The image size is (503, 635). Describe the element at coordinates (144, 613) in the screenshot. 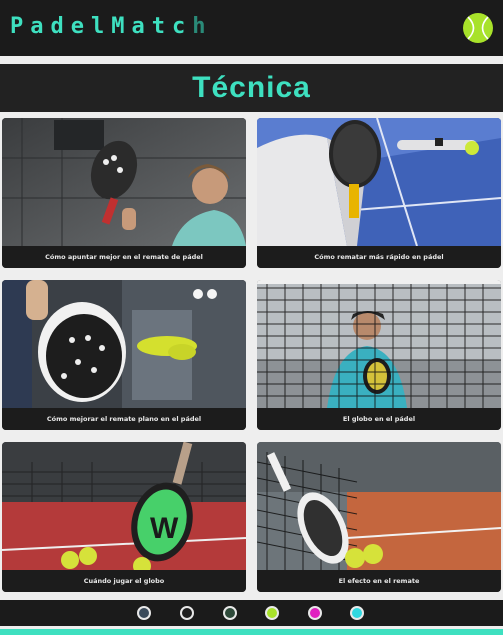

I see `padel-racket-dark-icon` at that location.